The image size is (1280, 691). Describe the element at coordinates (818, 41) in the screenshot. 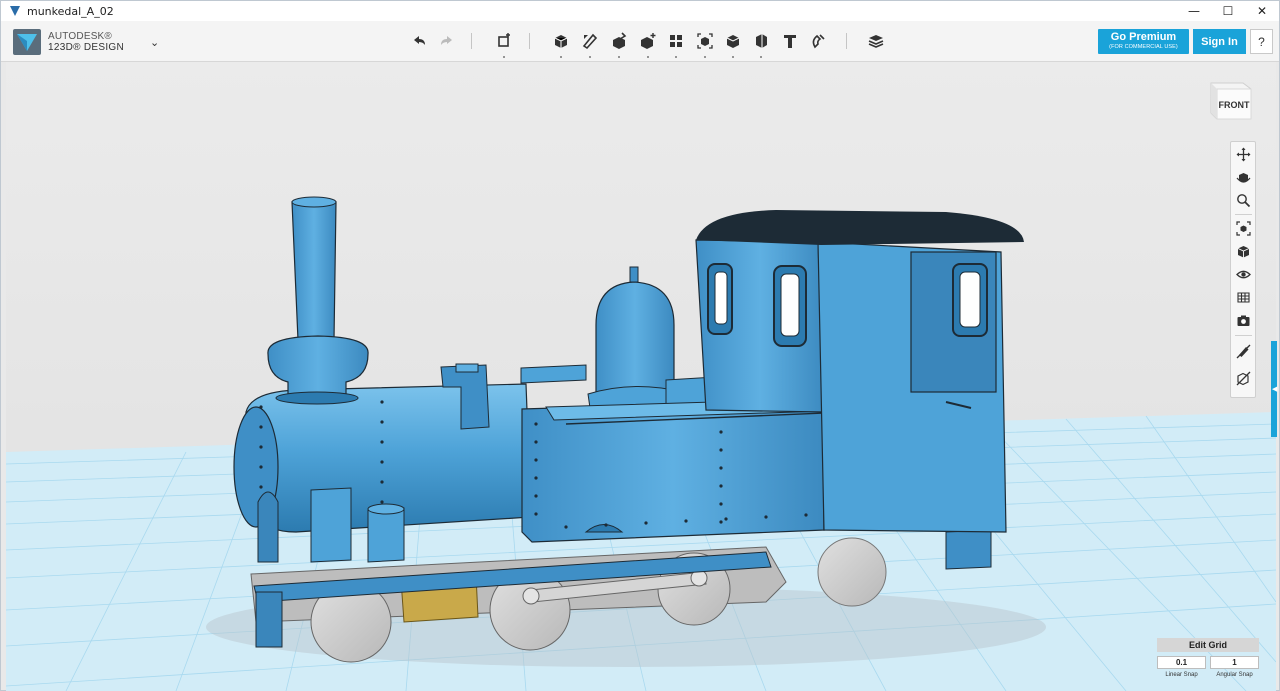

I see `snap-icon` at that location.